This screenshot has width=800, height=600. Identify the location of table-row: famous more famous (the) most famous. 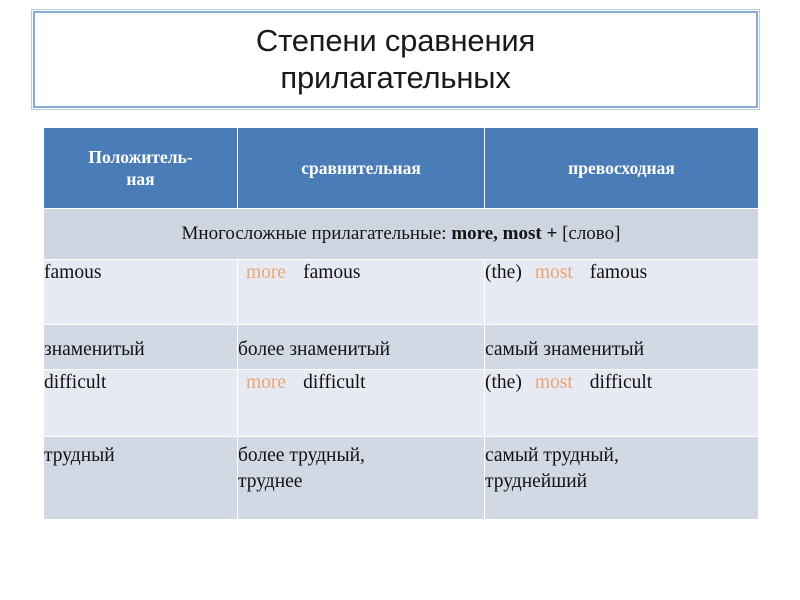
(401, 292).